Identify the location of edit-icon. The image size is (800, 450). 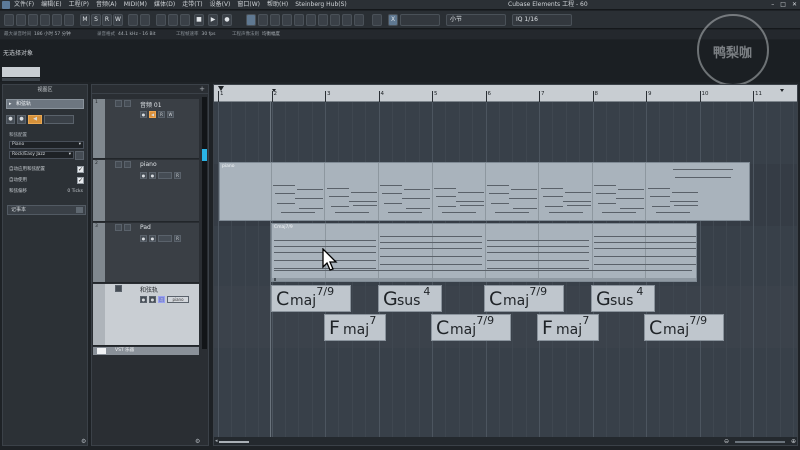
(69, 20).